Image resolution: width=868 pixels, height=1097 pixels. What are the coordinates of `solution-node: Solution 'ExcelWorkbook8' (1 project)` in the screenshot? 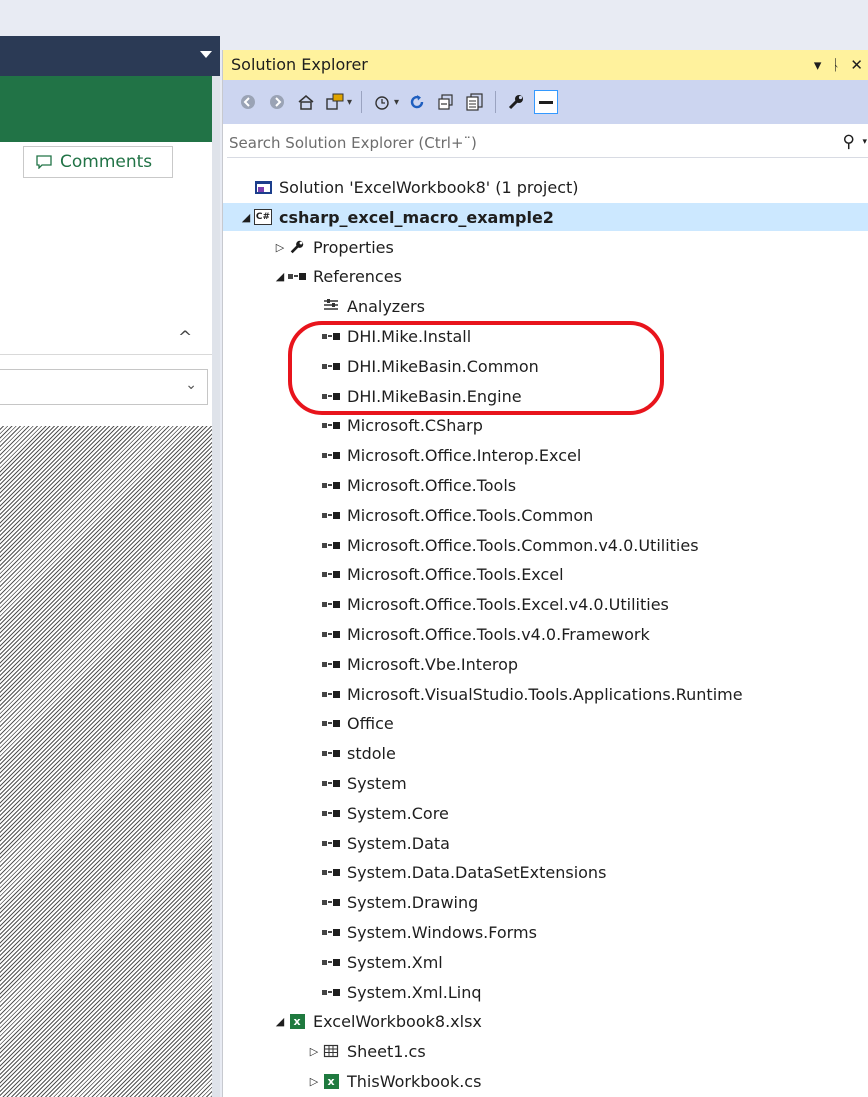 It's located at (545, 187).